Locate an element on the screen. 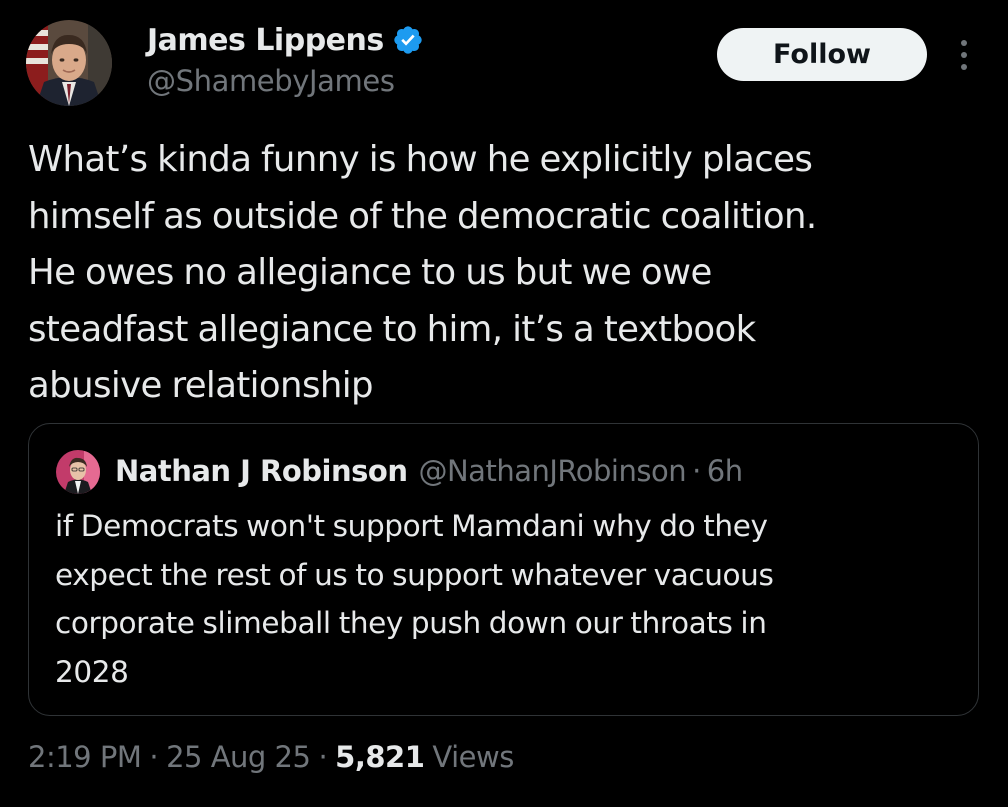 This screenshot has width=1008, height=807. quoted-text-line: 2028 is located at coordinates (92, 671).